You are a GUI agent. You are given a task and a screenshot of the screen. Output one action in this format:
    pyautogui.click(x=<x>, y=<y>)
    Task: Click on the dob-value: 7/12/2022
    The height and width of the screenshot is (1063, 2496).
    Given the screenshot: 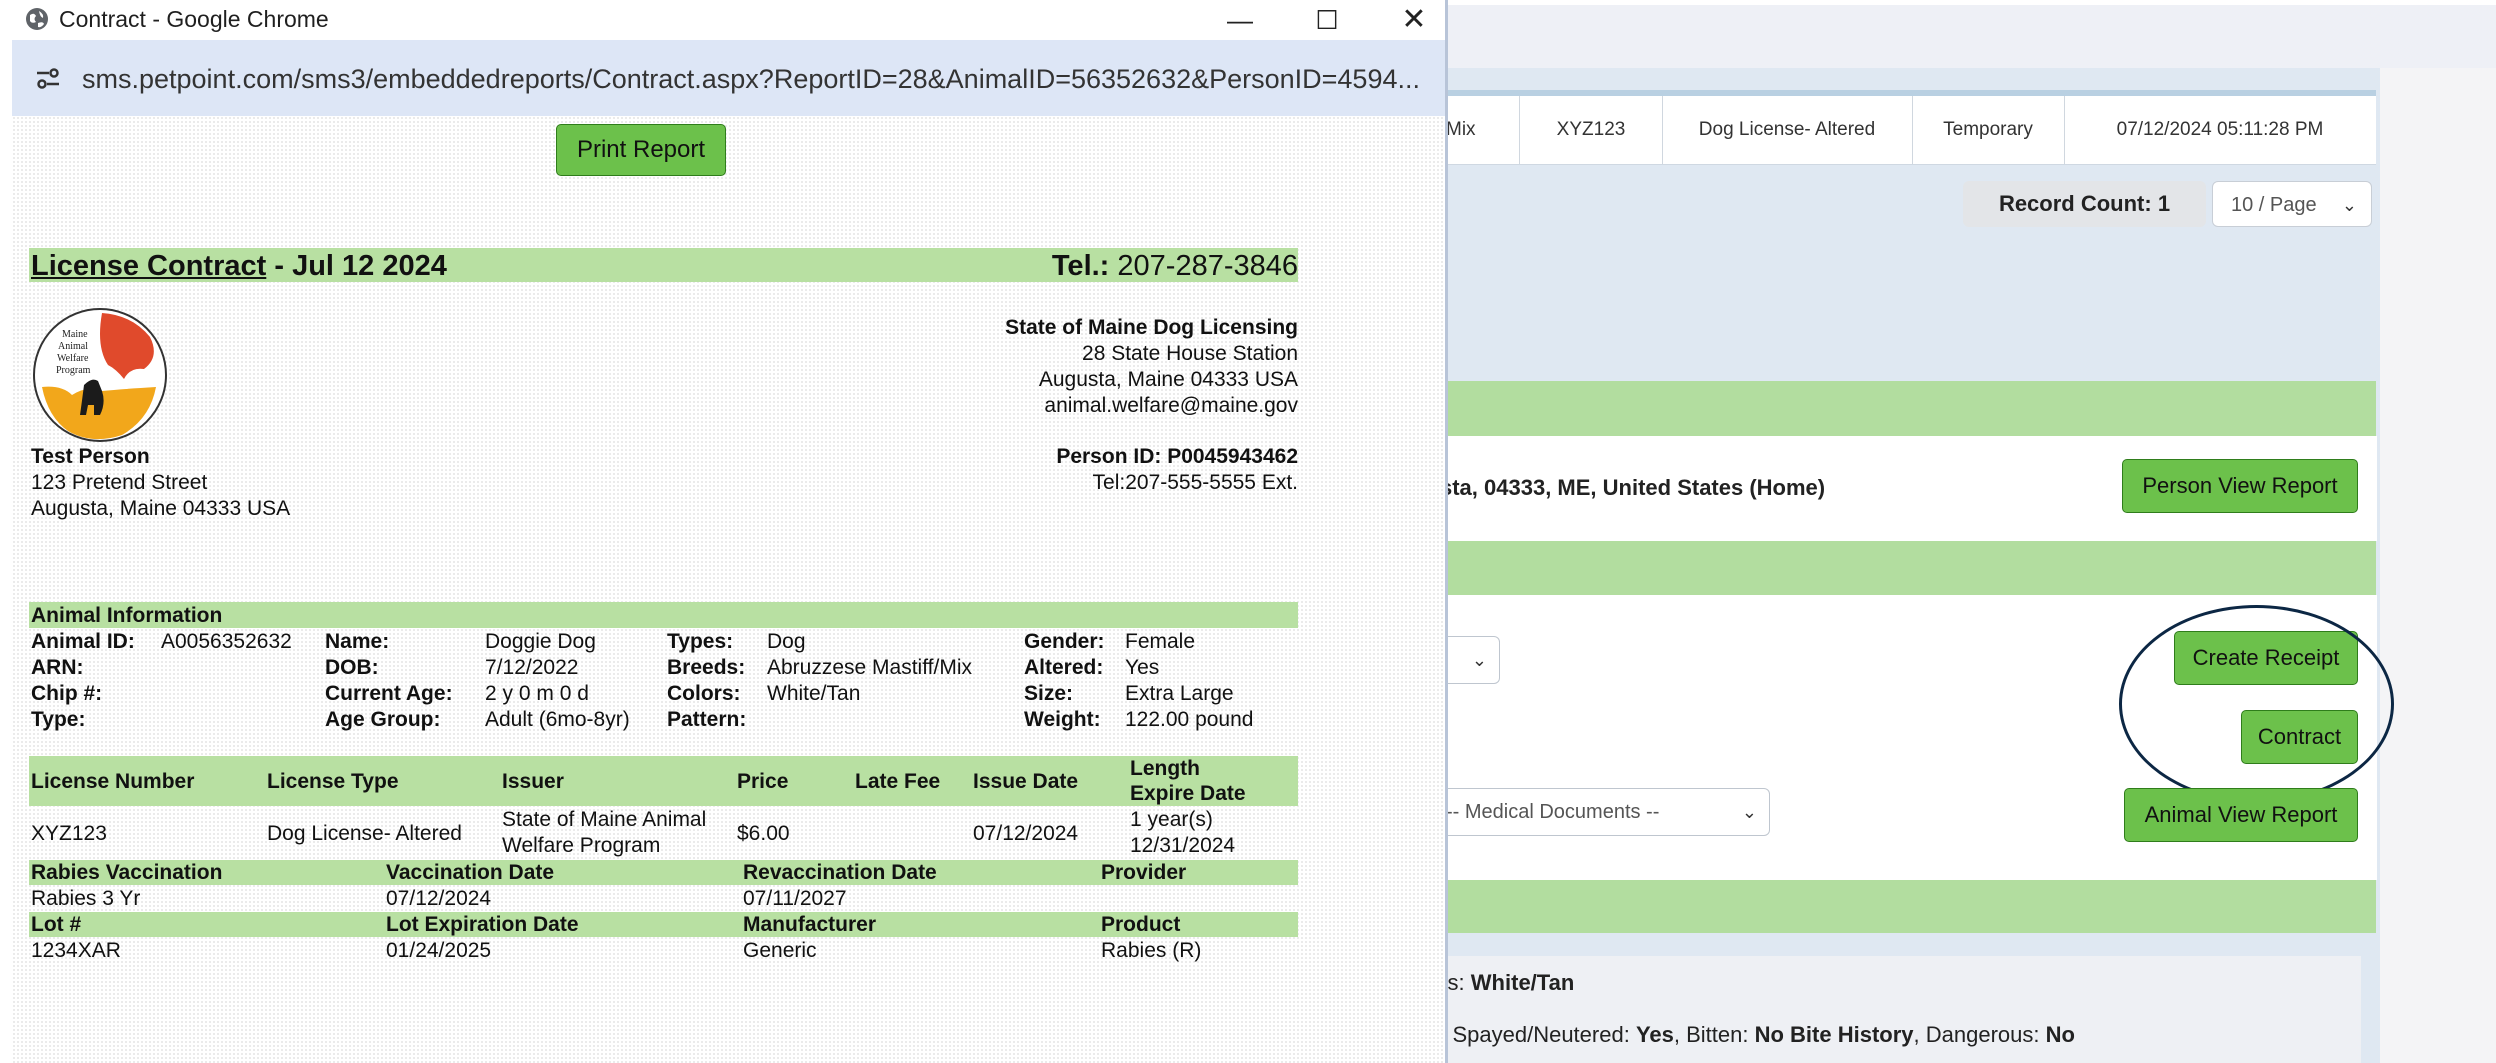 What is the action you would take?
    pyautogui.click(x=532, y=667)
    